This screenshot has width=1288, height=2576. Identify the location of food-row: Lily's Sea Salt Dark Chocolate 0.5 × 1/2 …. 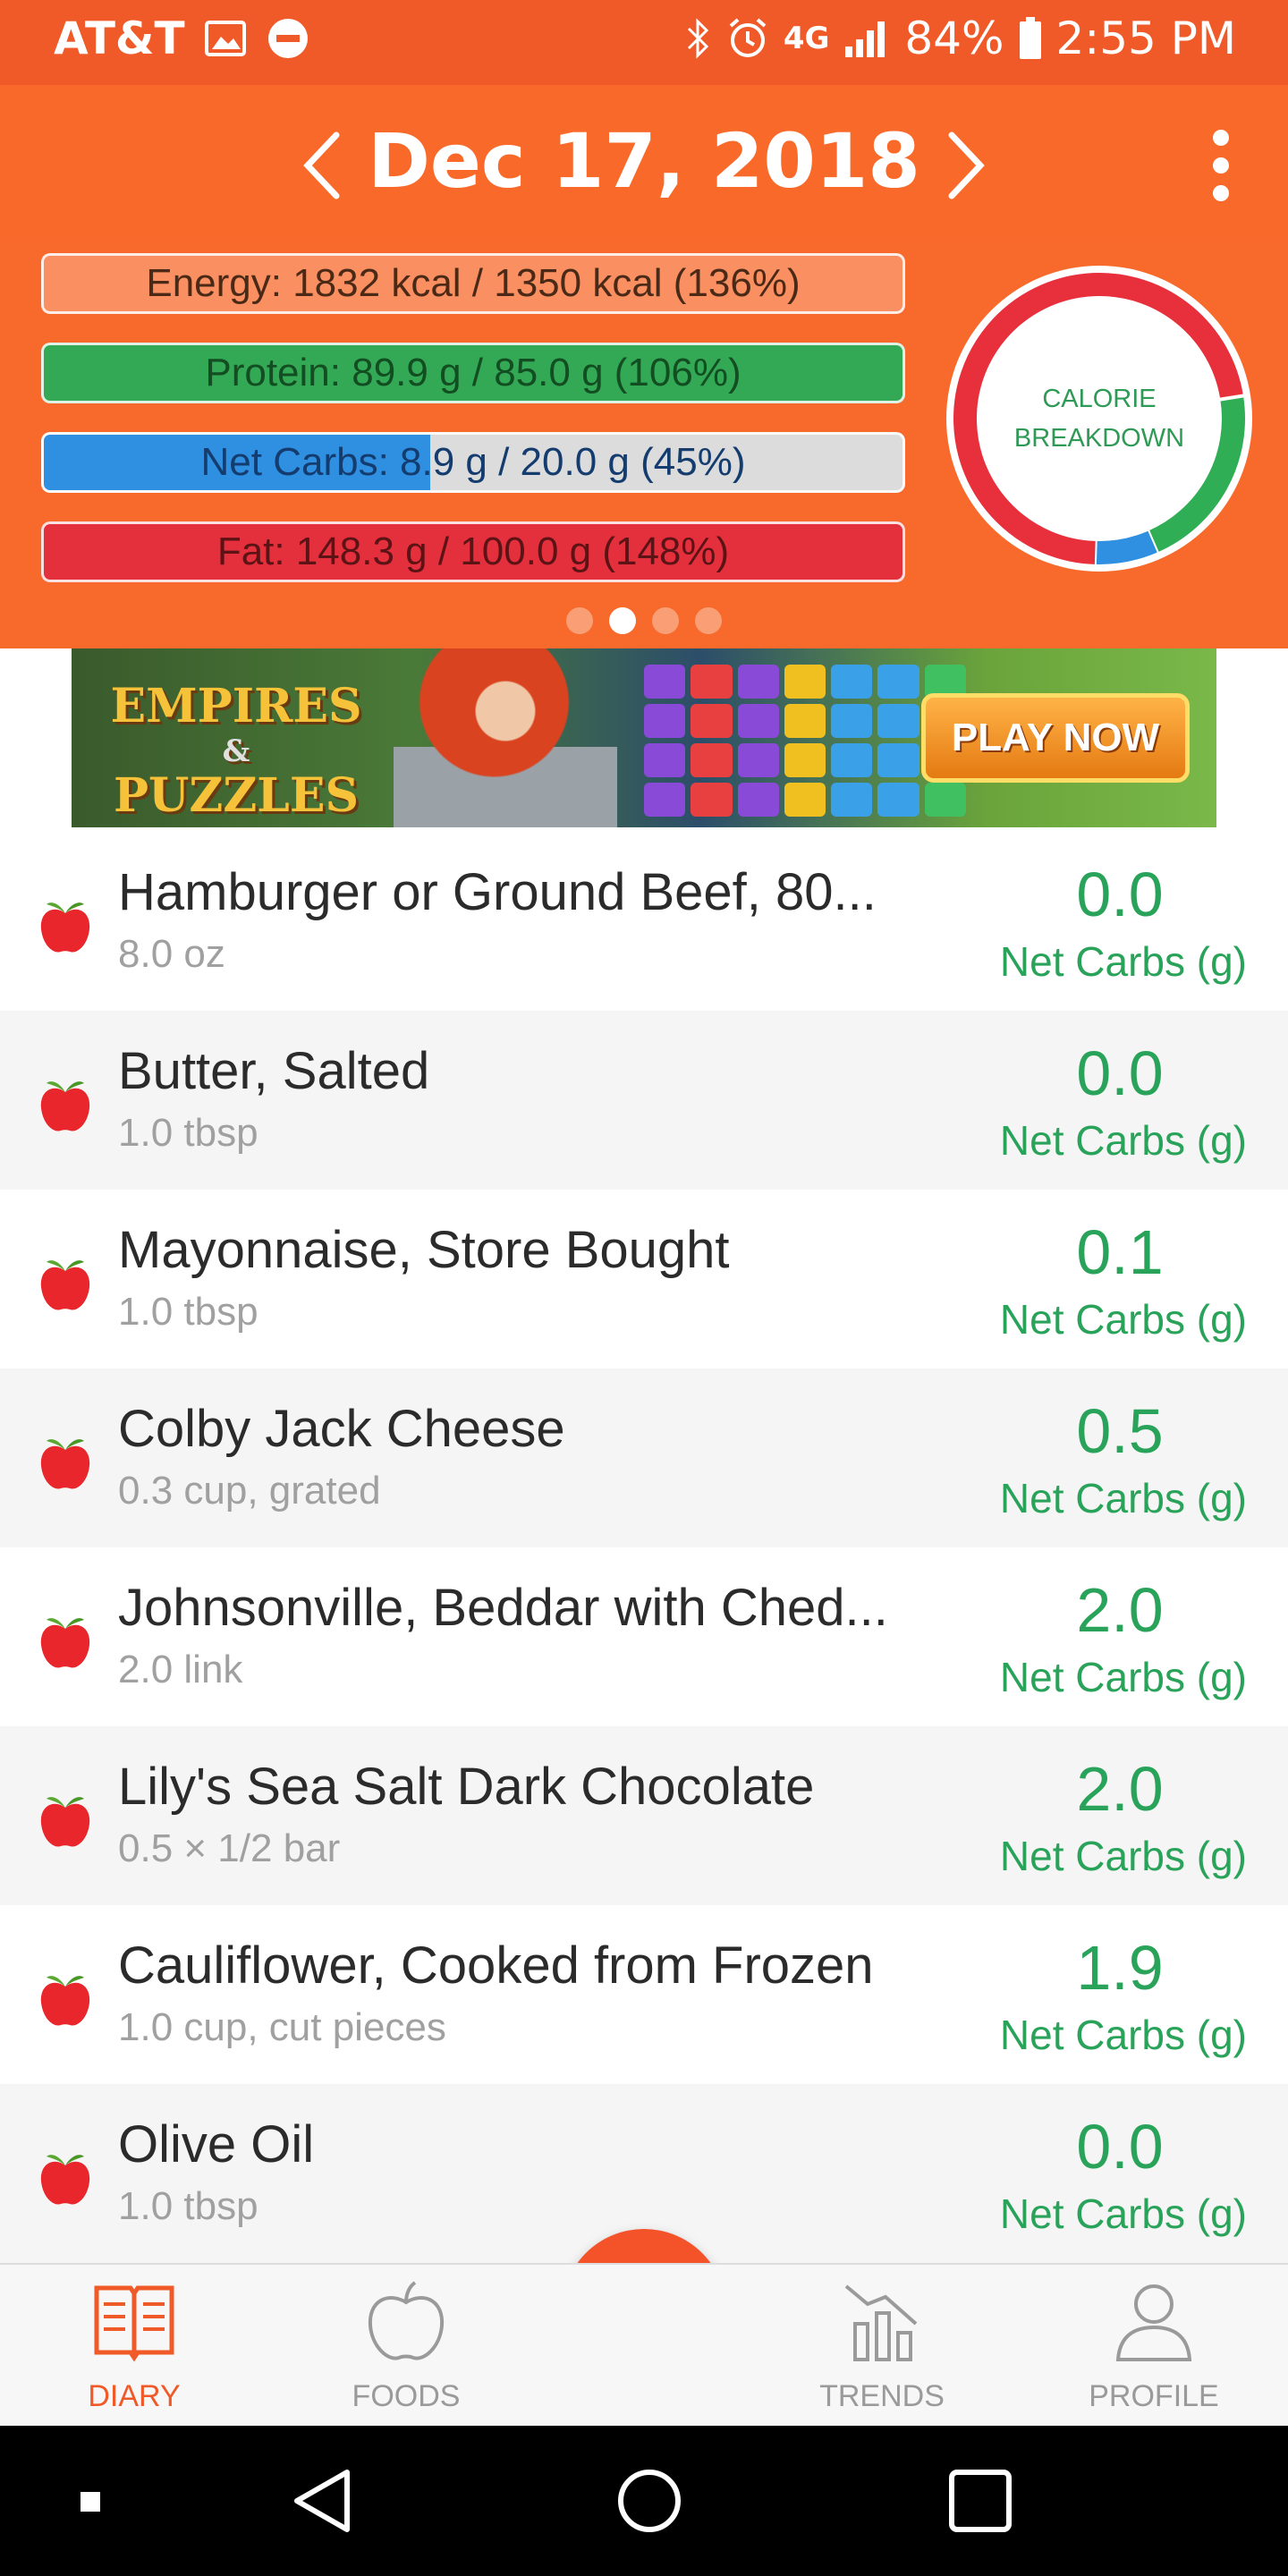
(644, 1815).